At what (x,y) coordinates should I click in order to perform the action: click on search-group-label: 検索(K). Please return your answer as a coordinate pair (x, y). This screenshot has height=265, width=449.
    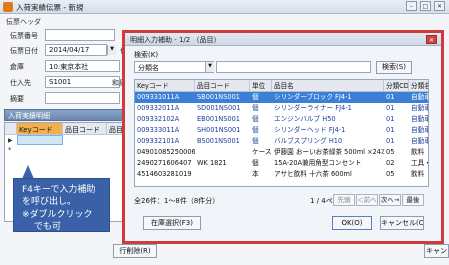
    Looking at the image, I should click on (146, 55).